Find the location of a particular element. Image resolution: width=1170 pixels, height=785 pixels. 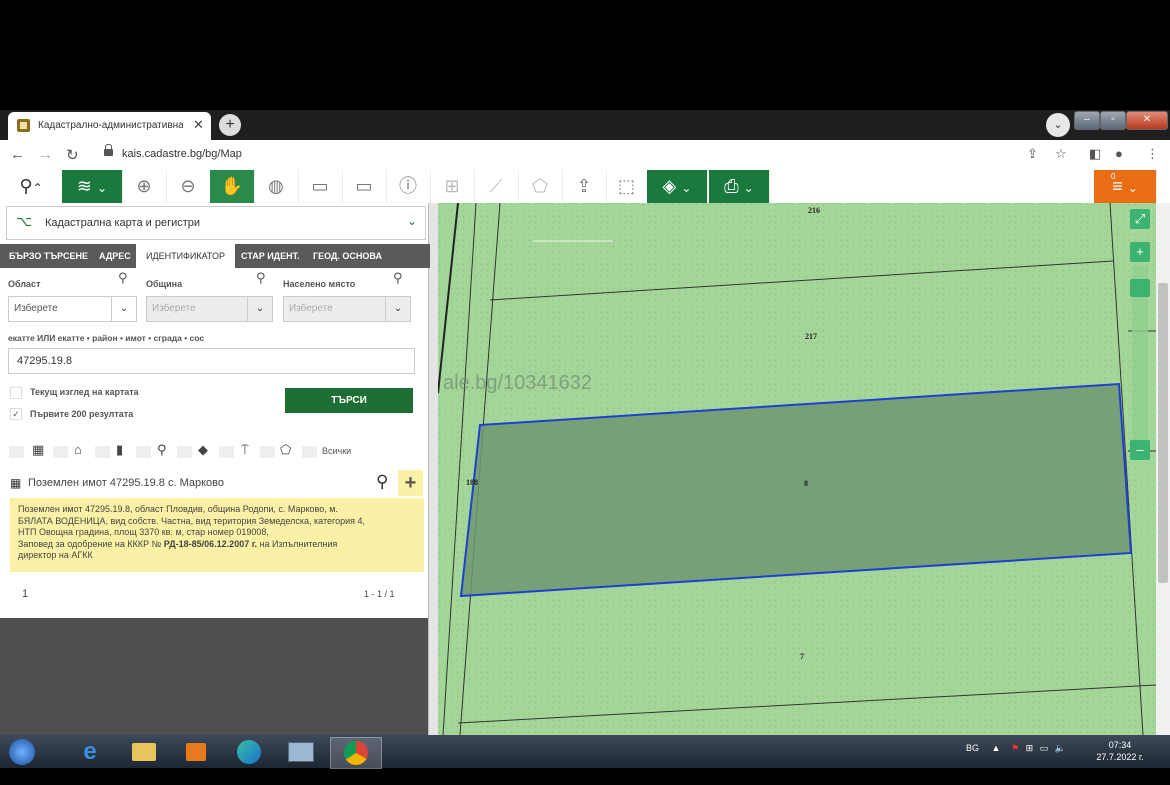

globe-icon: ◍ is located at coordinates (276, 186).